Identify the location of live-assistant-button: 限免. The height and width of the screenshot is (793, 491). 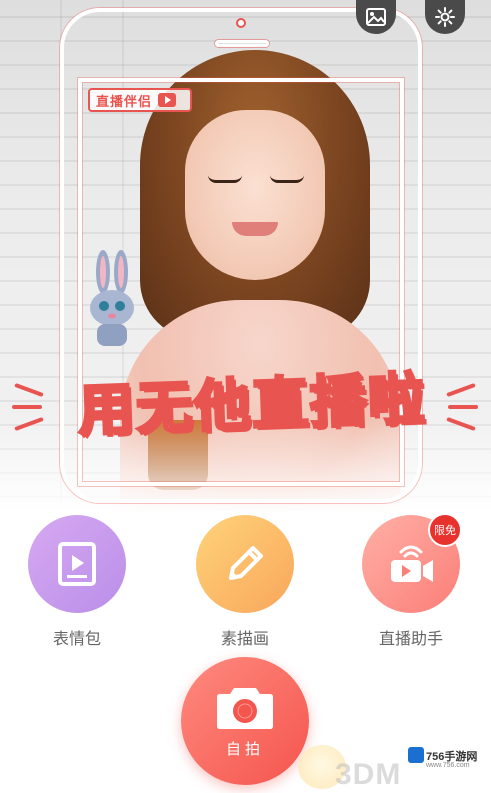
(412, 563).